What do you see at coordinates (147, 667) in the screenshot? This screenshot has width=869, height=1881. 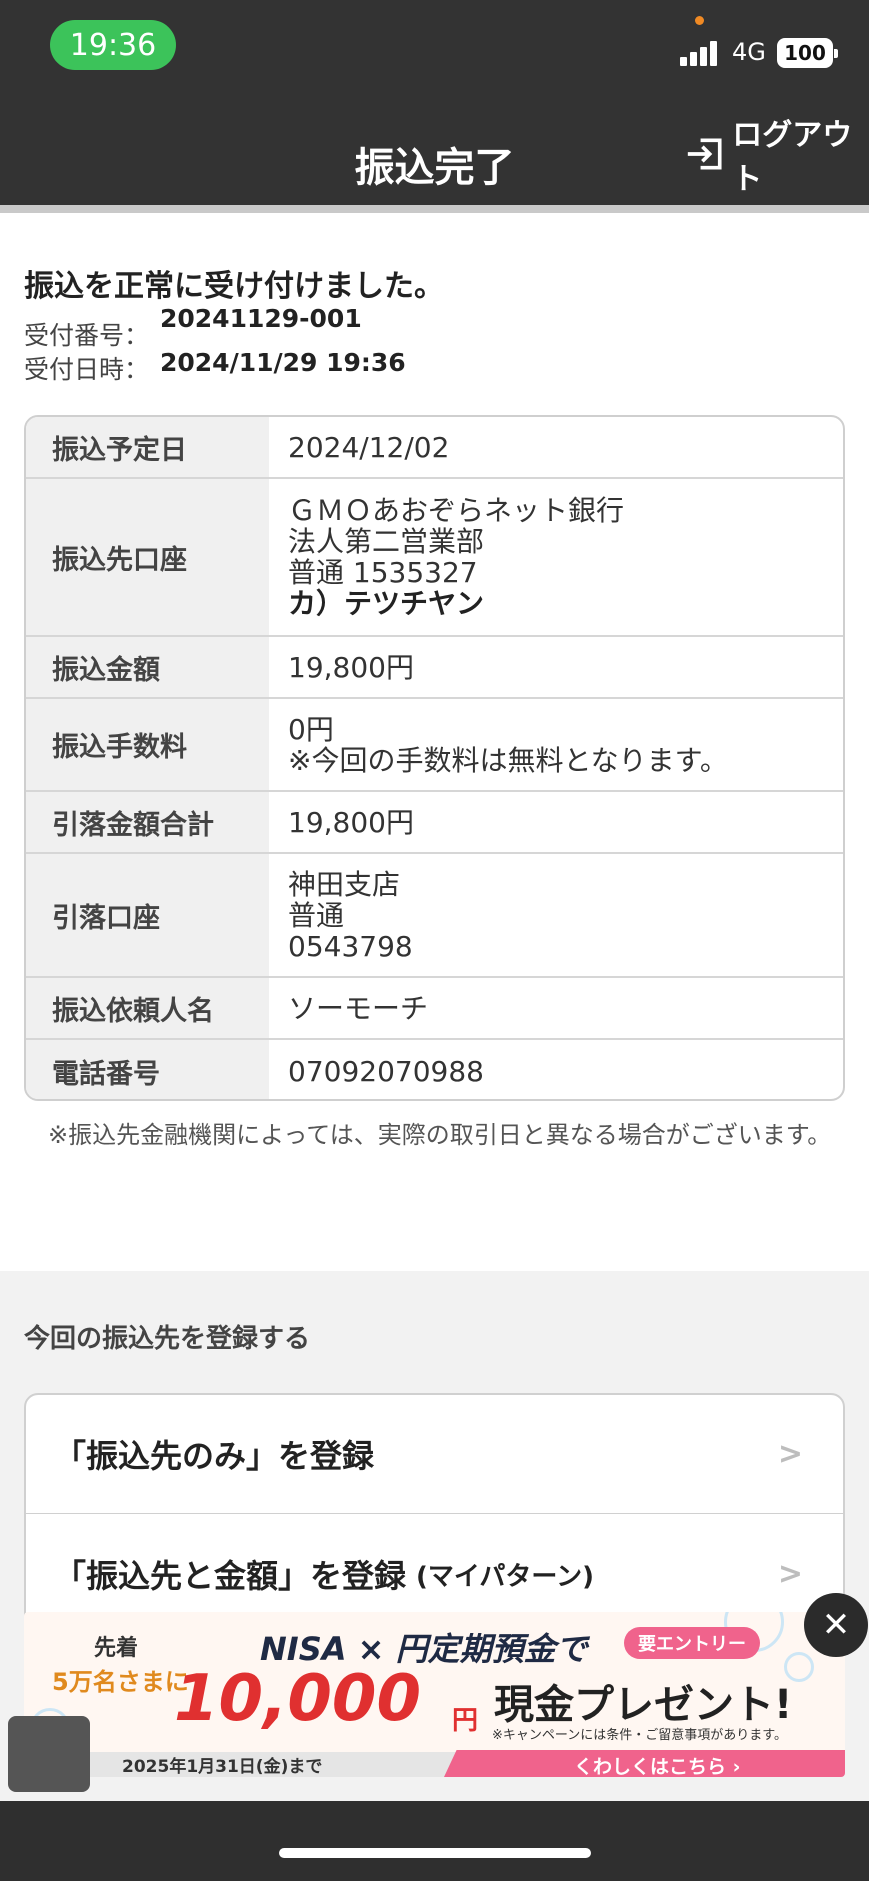 I see `detail-label: 振込金額` at bounding box center [147, 667].